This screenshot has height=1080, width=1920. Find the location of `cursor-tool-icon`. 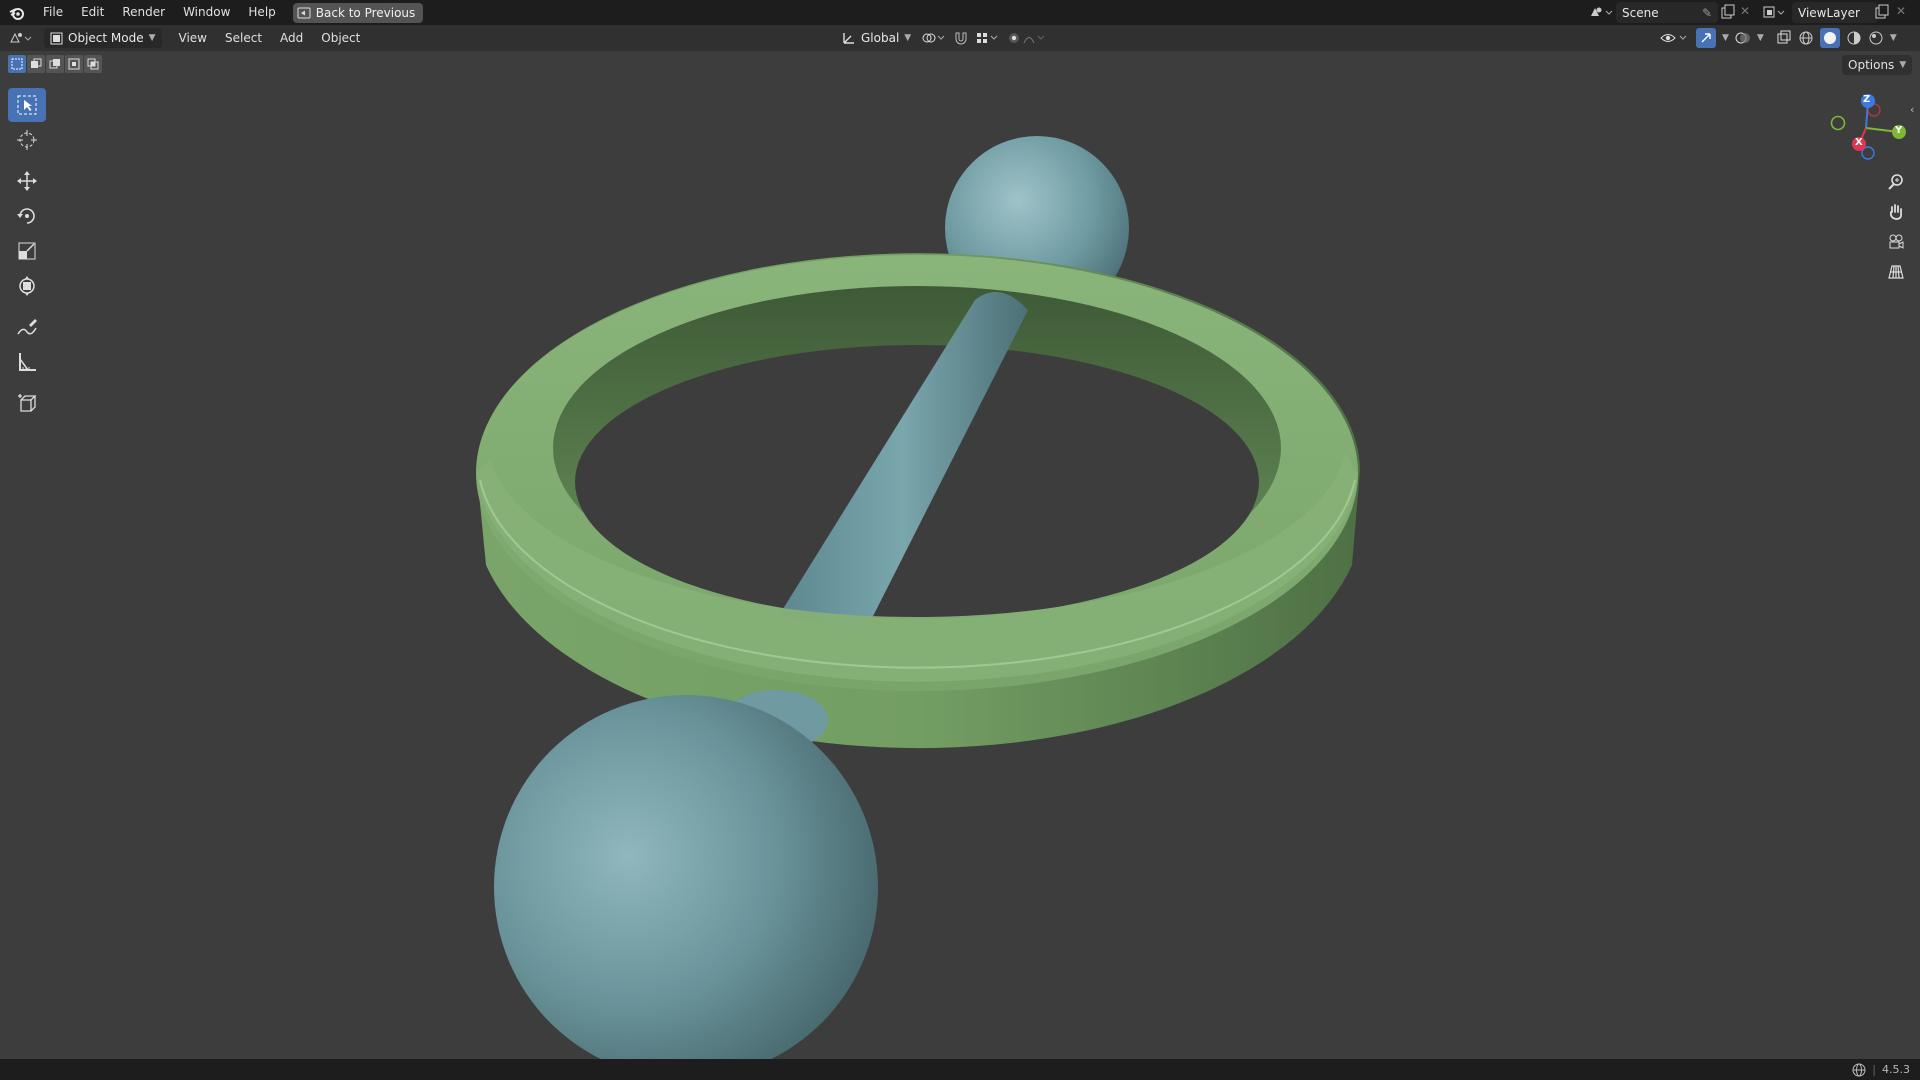

cursor-tool-icon is located at coordinates (27, 140).